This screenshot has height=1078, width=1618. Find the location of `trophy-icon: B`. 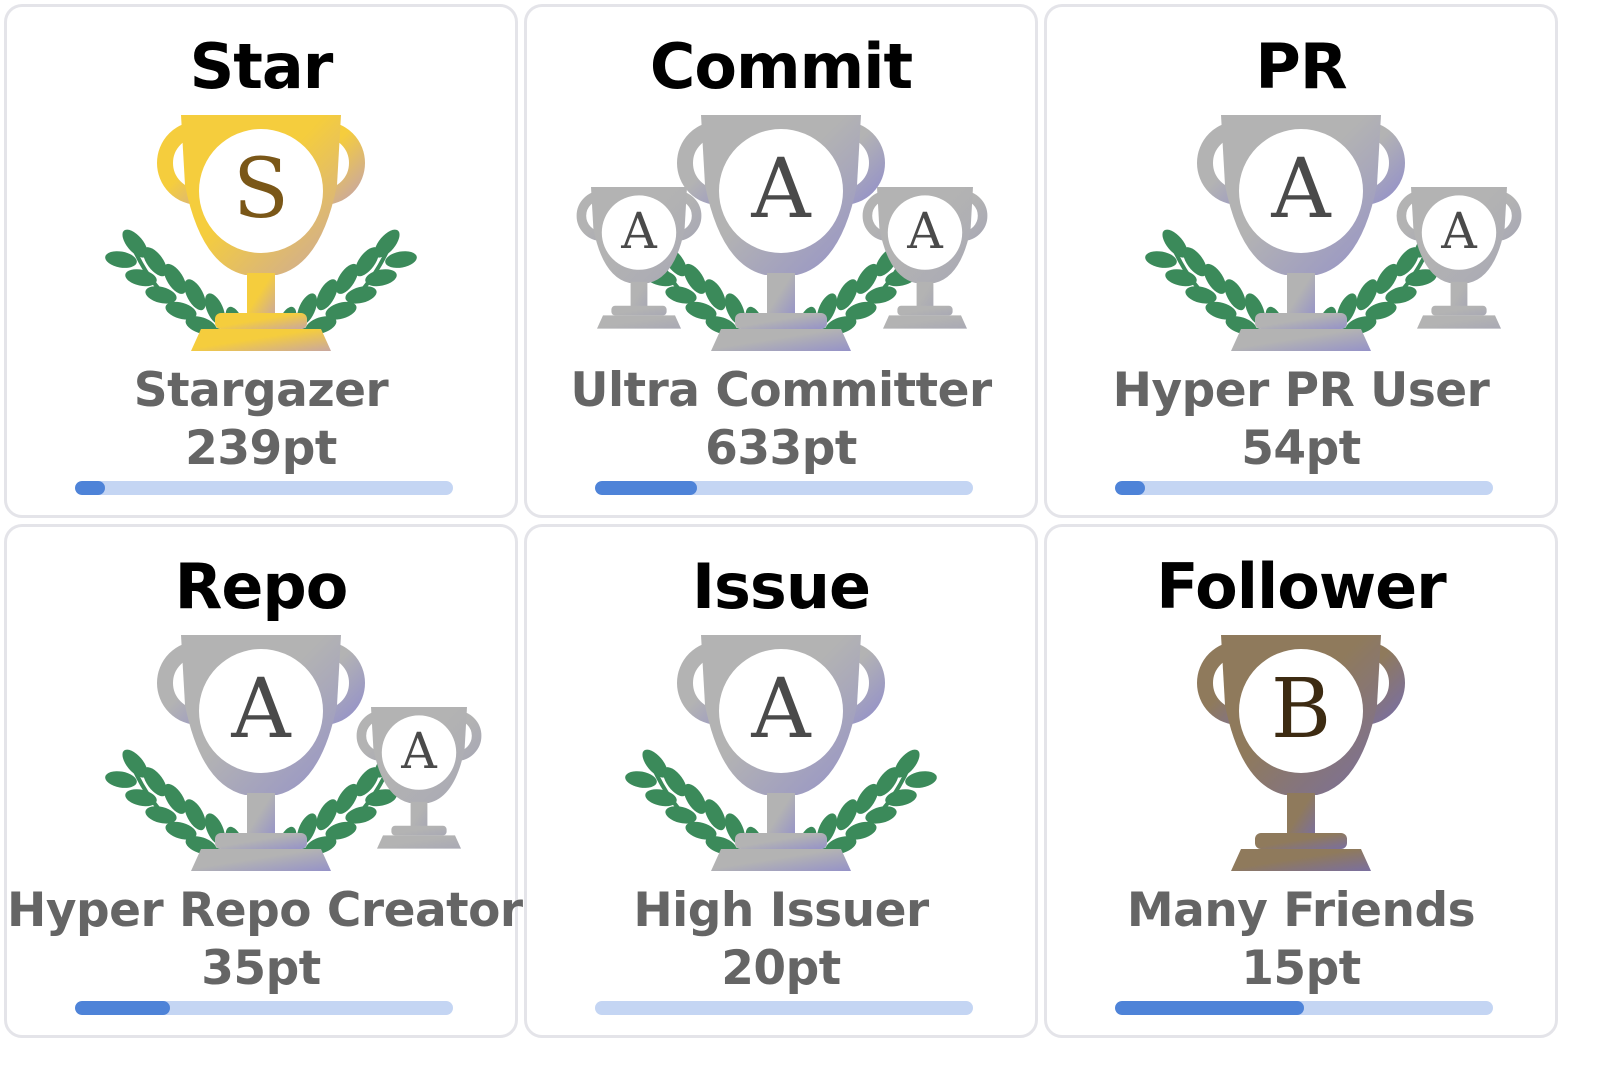

trophy-icon: B is located at coordinates (1301, 753).